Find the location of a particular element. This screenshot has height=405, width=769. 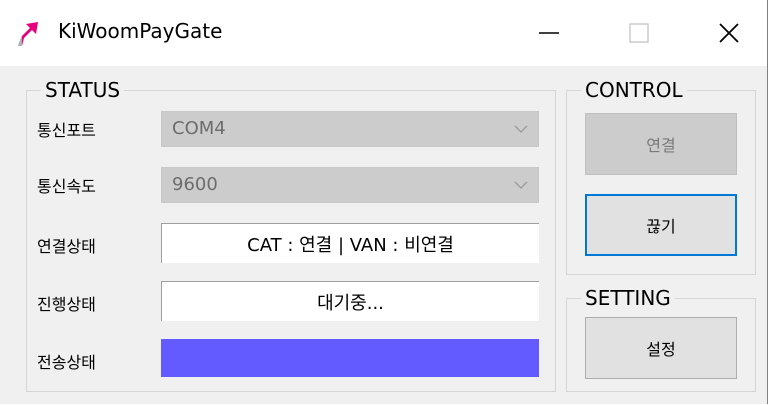

minimize-button is located at coordinates (549, 33).